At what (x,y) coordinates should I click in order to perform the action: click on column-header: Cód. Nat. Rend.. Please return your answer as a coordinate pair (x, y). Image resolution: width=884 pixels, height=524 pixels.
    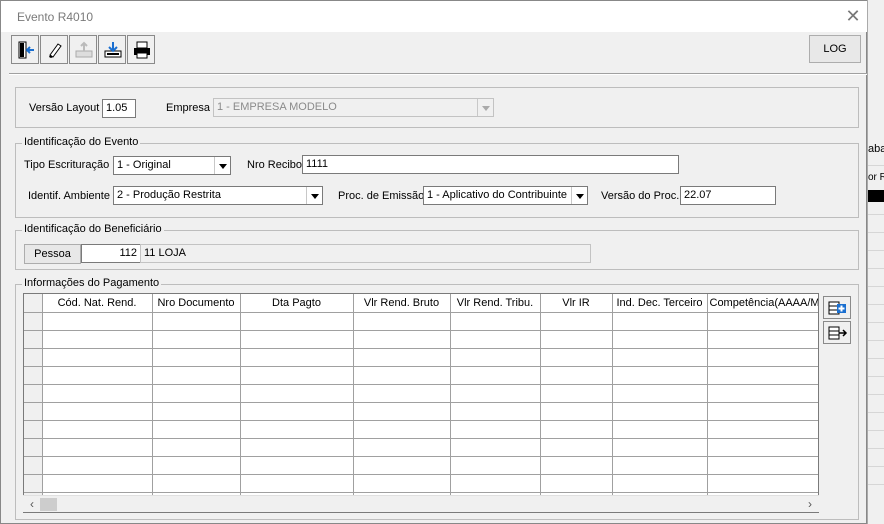
    Looking at the image, I should click on (97, 303).